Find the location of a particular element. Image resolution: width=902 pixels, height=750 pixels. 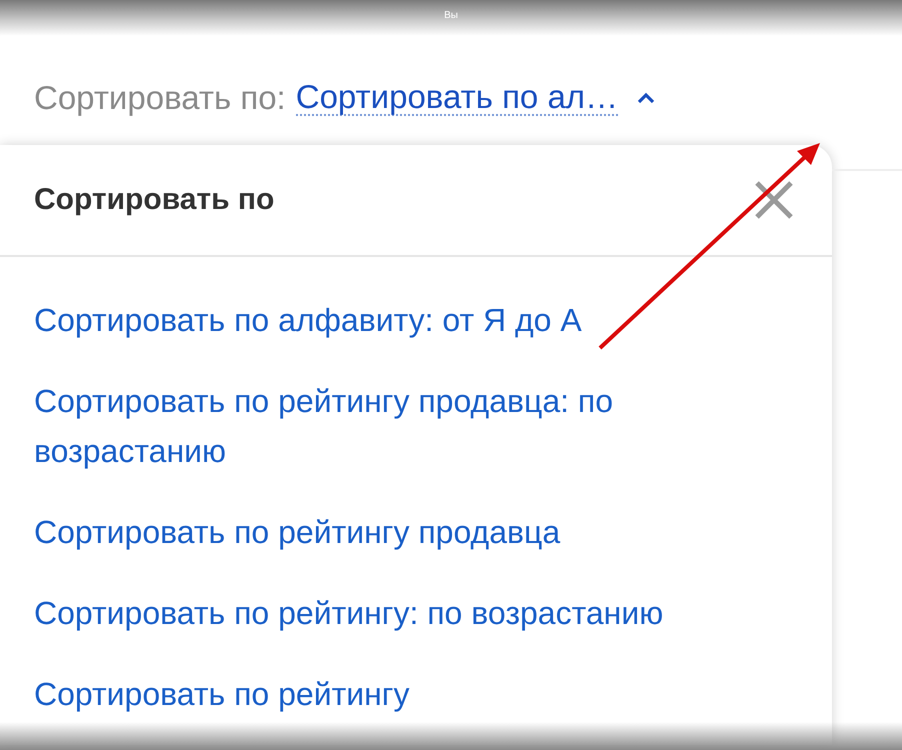

sort-option: Сортировать по алфавиту: от Я до А is located at coordinates (416, 320).